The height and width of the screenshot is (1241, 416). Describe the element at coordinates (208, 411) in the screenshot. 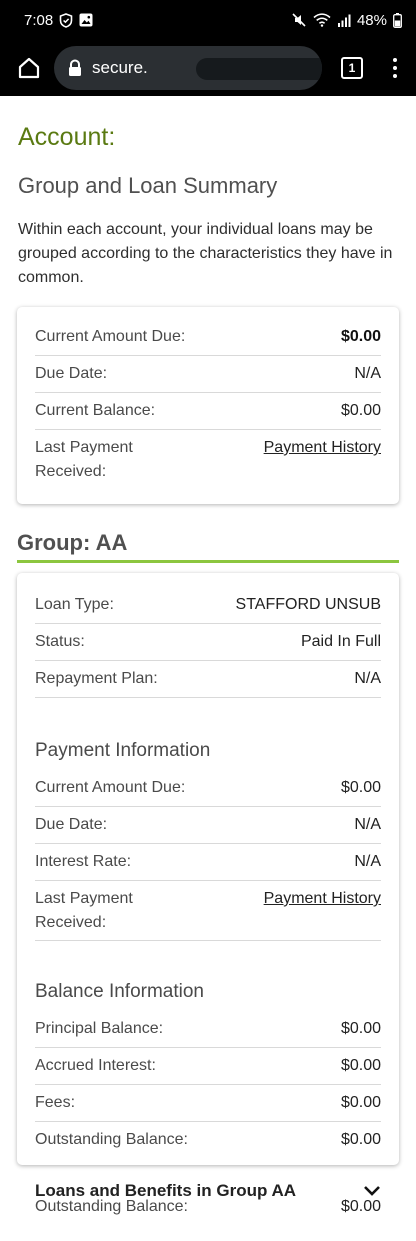

I see `summary-row-current-balance: Current Balance: $0.00` at that location.